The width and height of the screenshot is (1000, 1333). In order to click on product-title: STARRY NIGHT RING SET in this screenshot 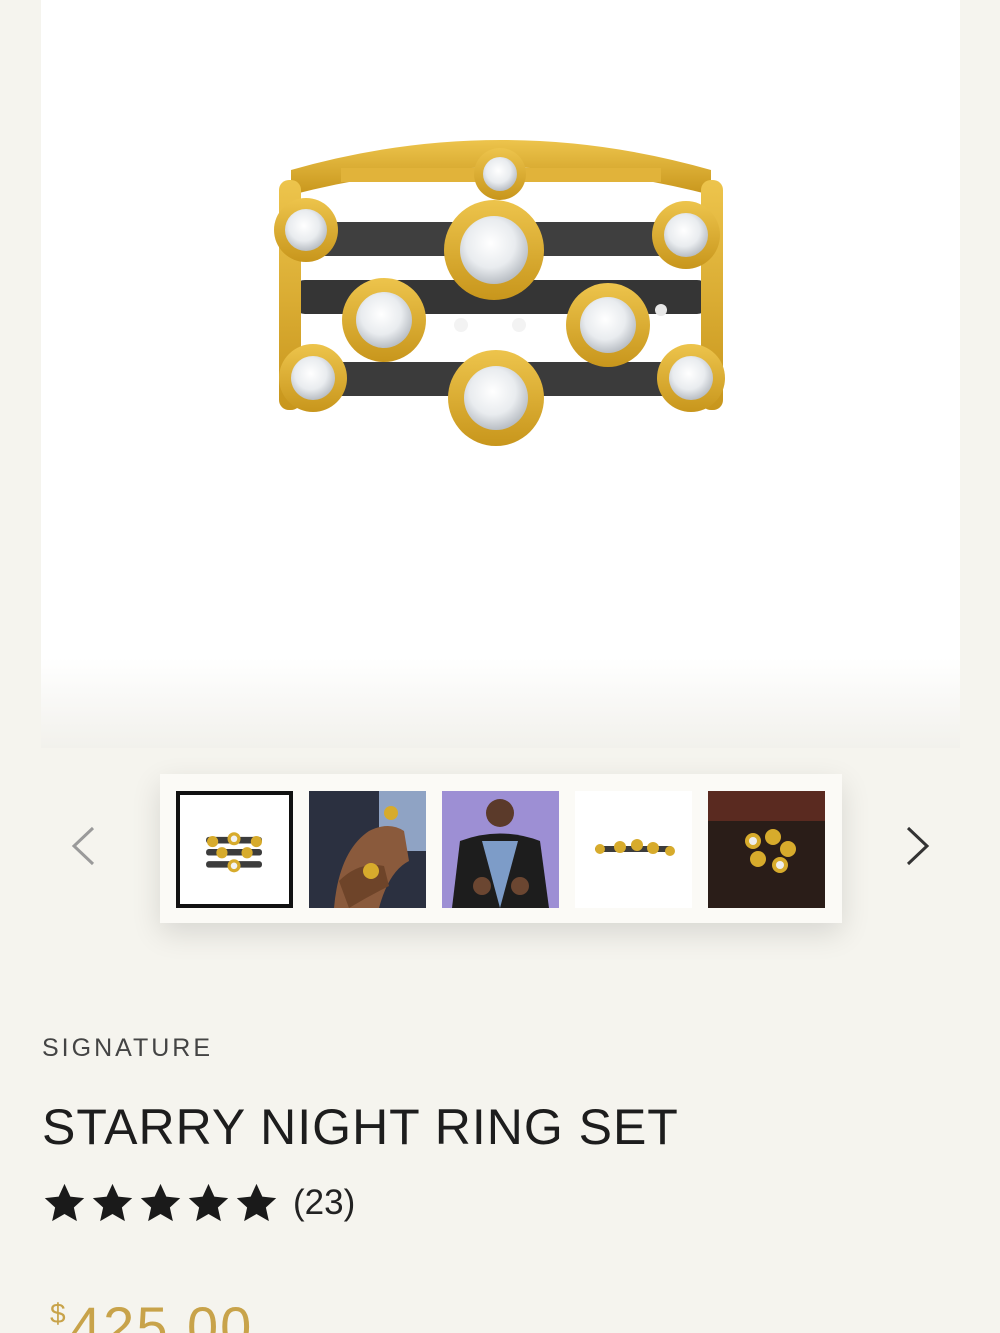, I will do `click(360, 1127)`.